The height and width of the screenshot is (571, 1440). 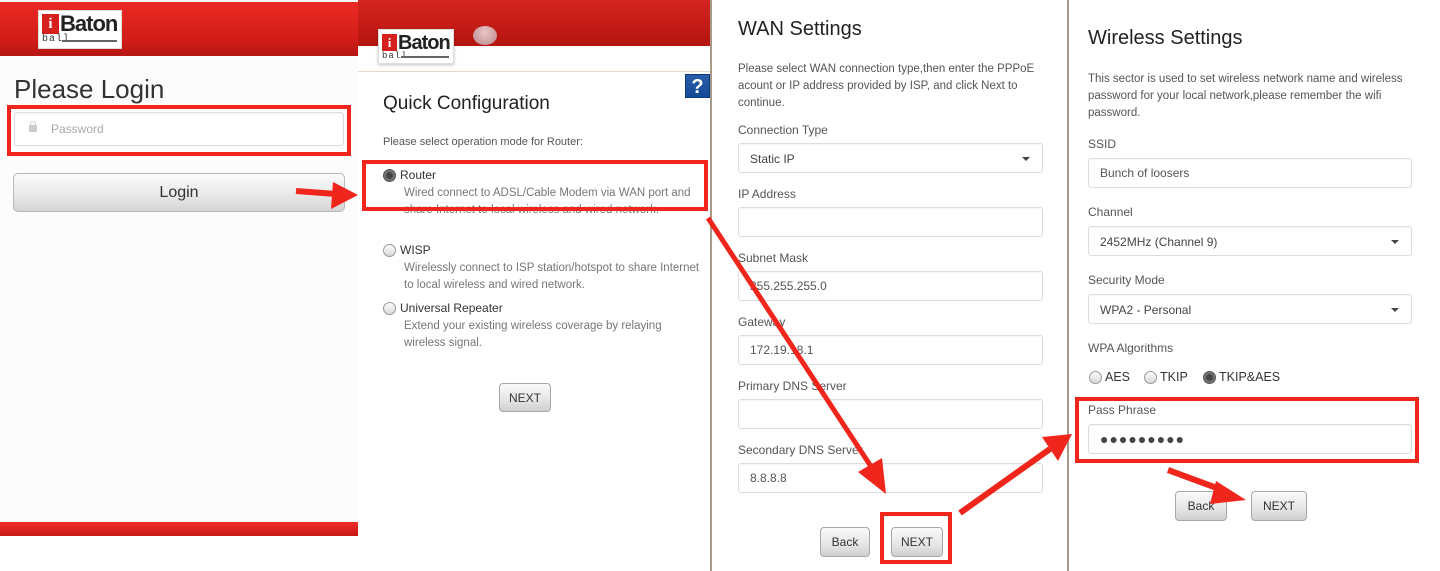 What do you see at coordinates (389, 250) in the screenshot?
I see `radio-wisp` at bounding box center [389, 250].